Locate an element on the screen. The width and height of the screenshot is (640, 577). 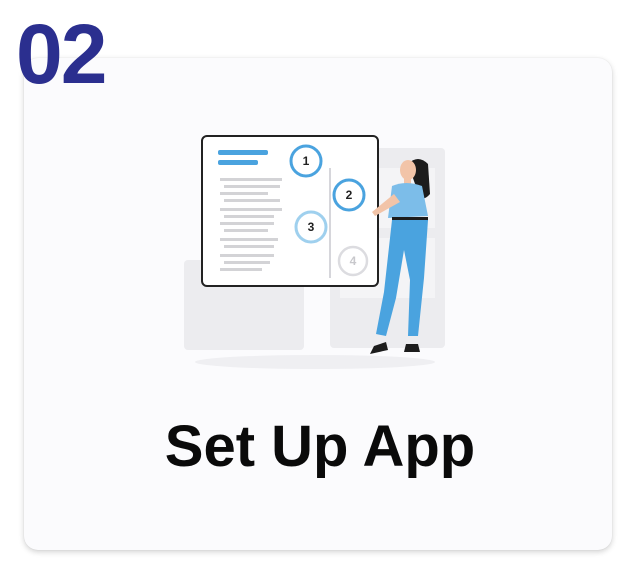
step-marker-3: 3 is located at coordinates (311, 227).